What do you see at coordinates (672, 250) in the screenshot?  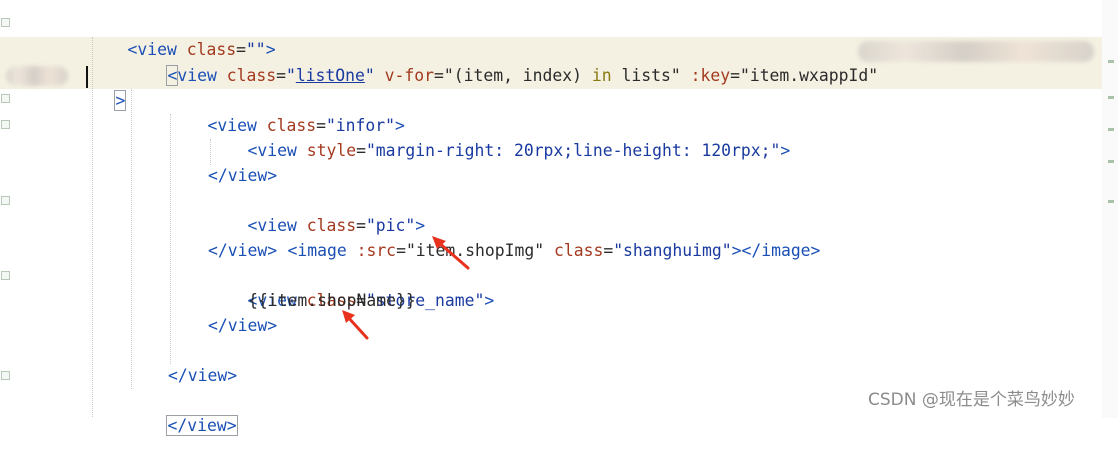 I see `attribute-value: "shanghuimg"` at bounding box center [672, 250].